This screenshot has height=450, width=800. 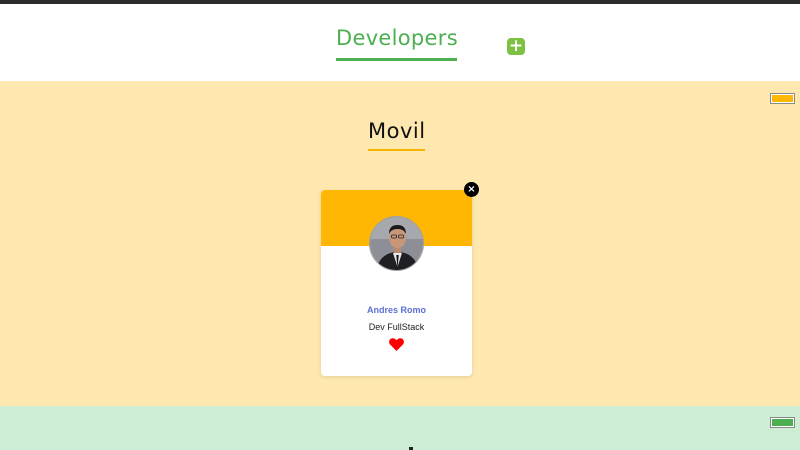 I want to click on developer-card: Andres Romo Dev FullStack, so click(x=396, y=283).